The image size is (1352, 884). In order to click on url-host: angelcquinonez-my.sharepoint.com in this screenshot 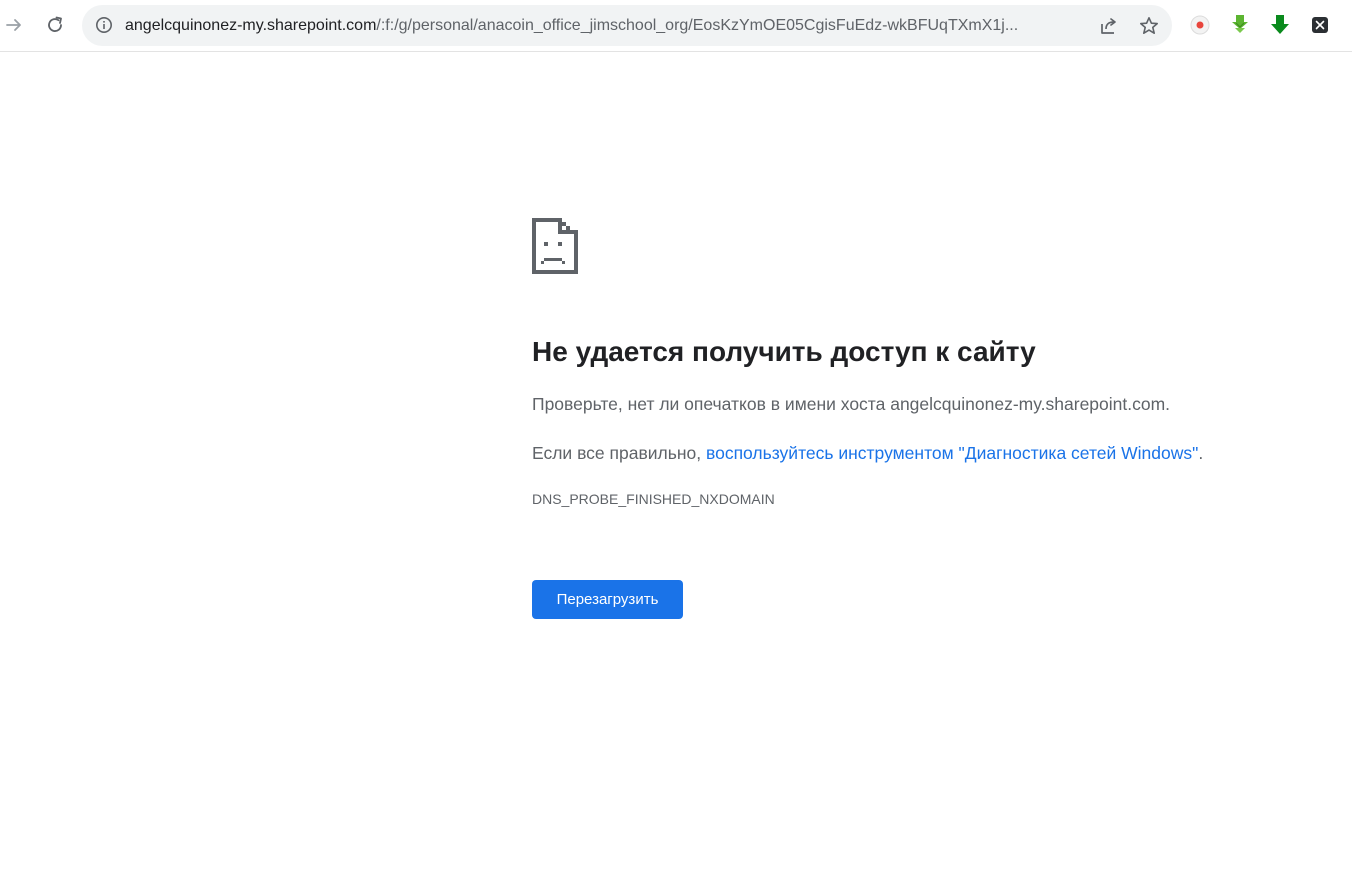, I will do `click(251, 25)`.